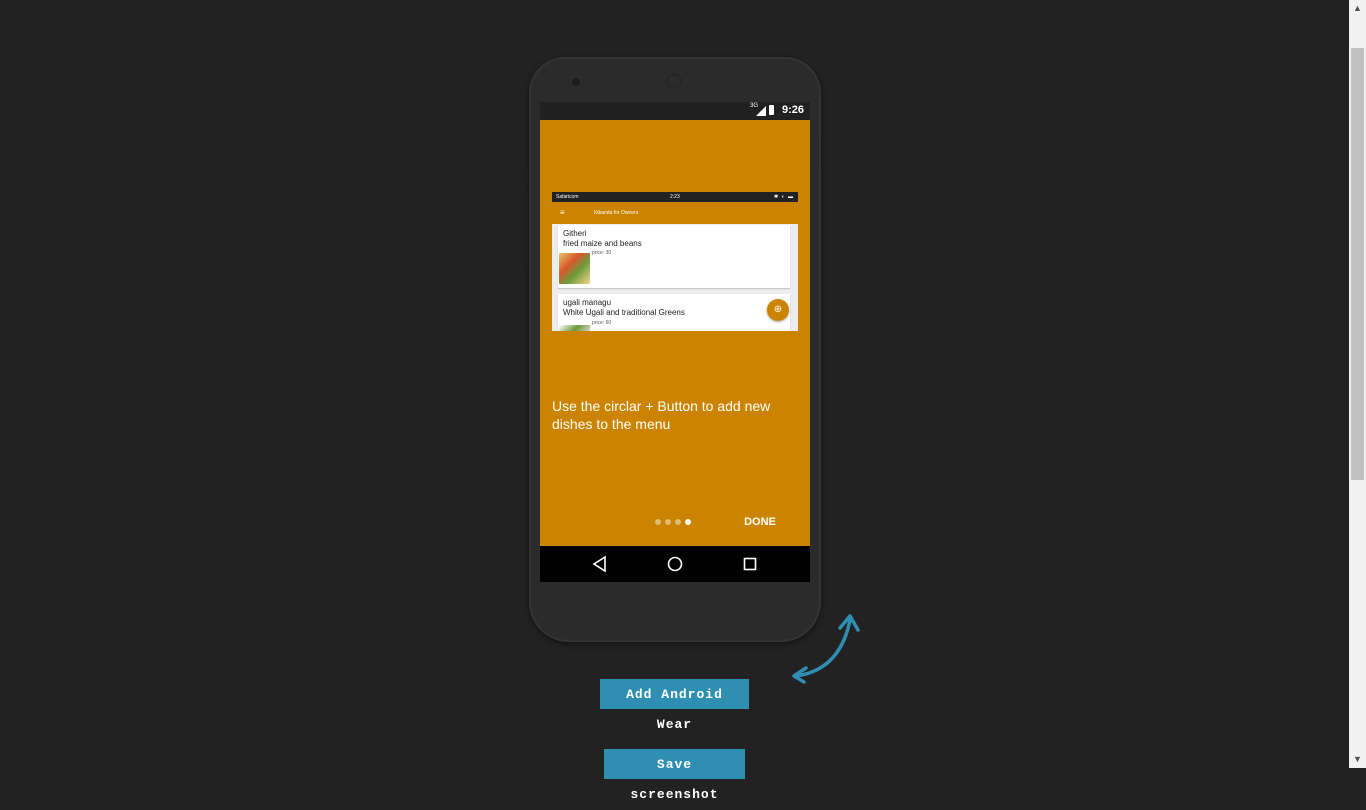 This screenshot has height=810, width=1366. What do you see at coordinates (688, 522) in the screenshot?
I see `page-dot-active` at bounding box center [688, 522].